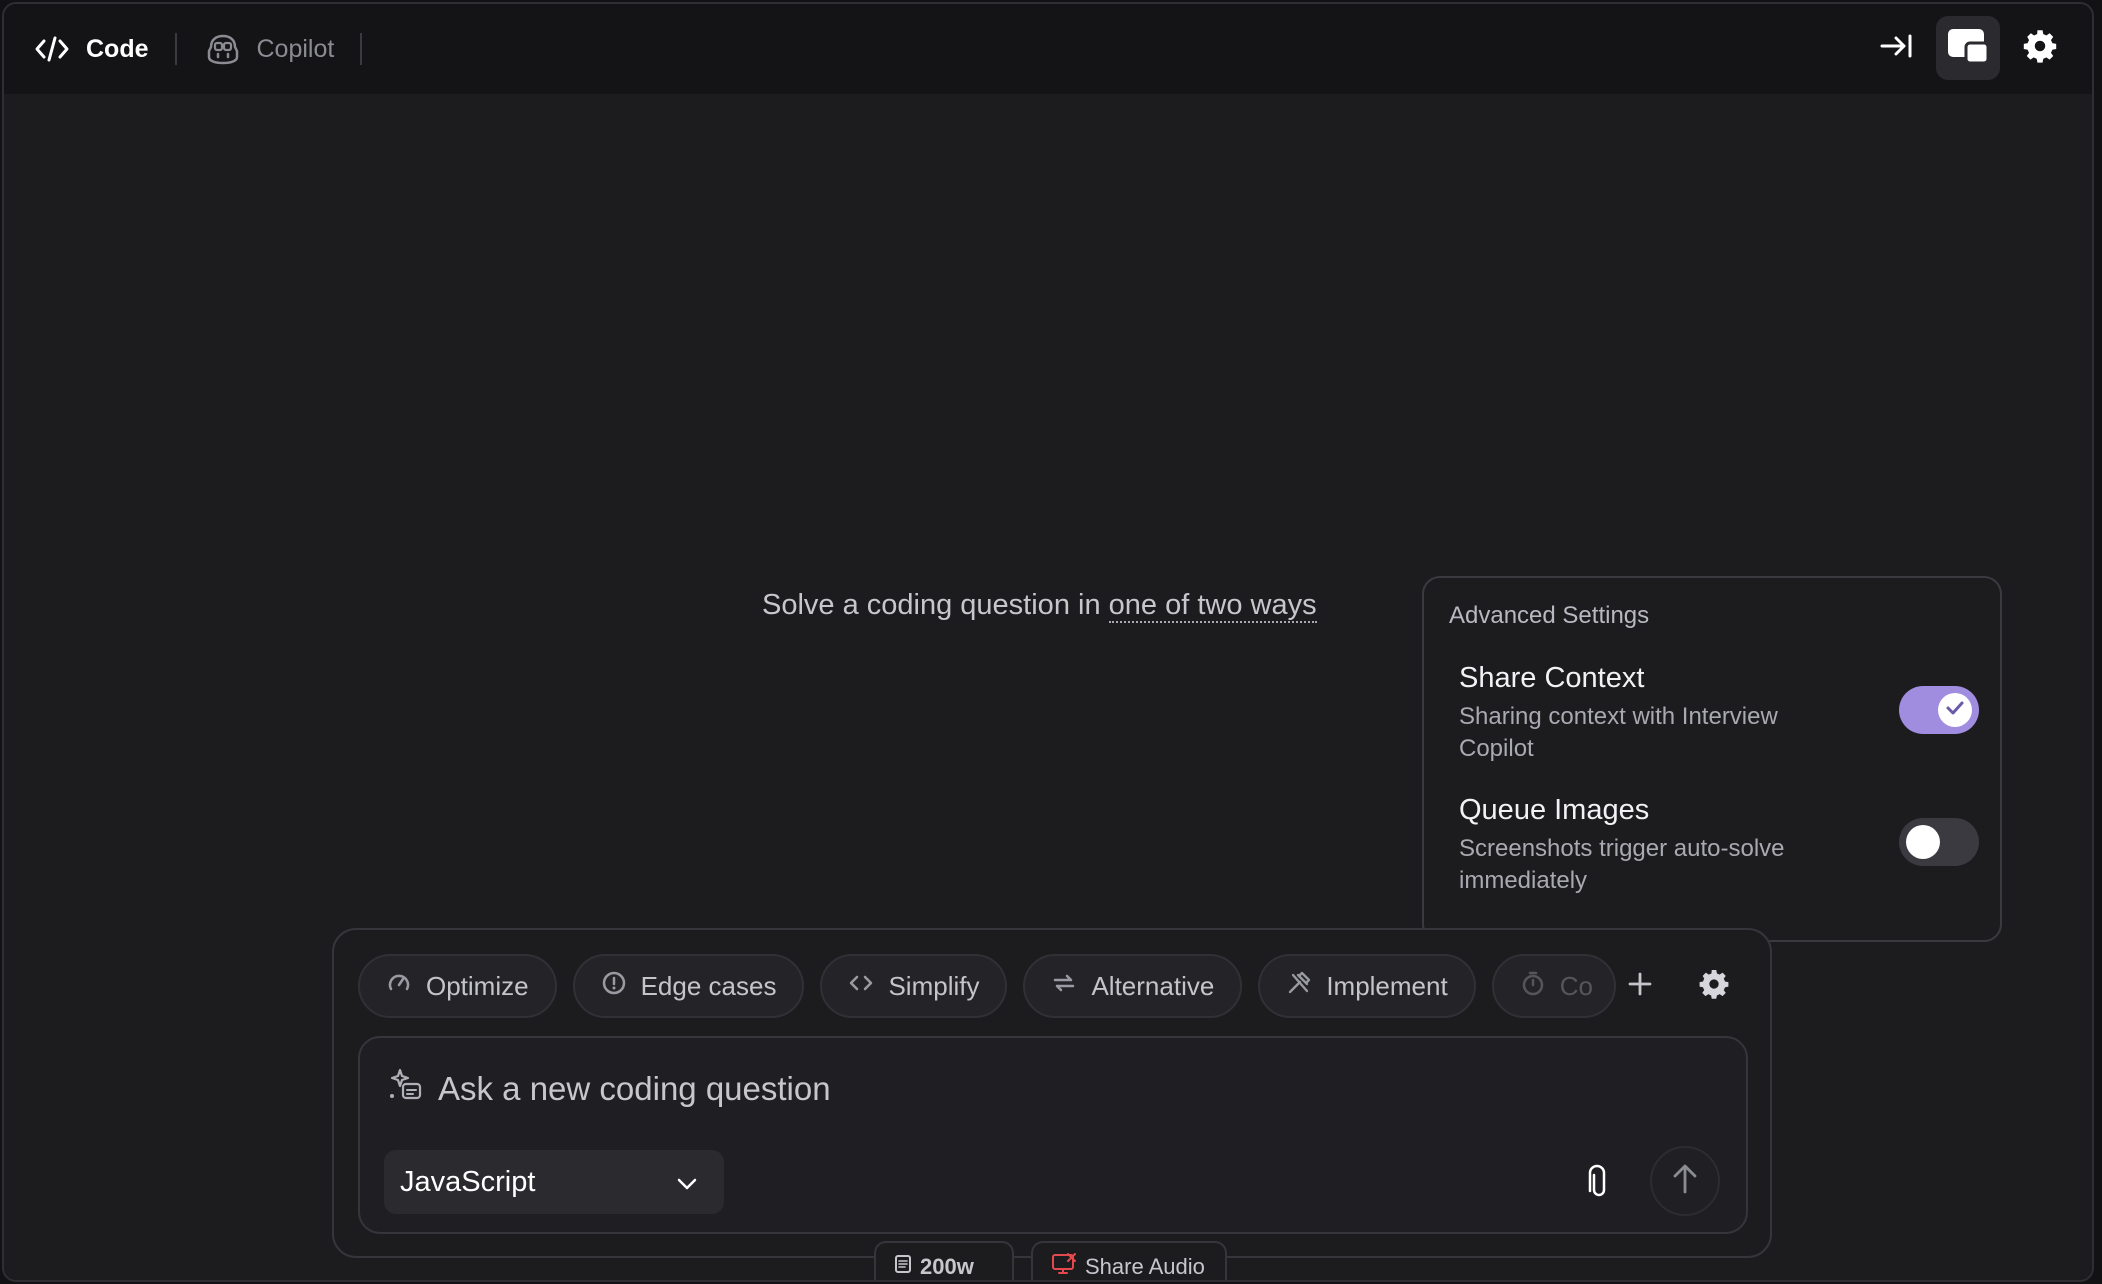 The image size is (2102, 1284). What do you see at coordinates (468, 1181) in the screenshot?
I see `language-value: JavaScript` at bounding box center [468, 1181].